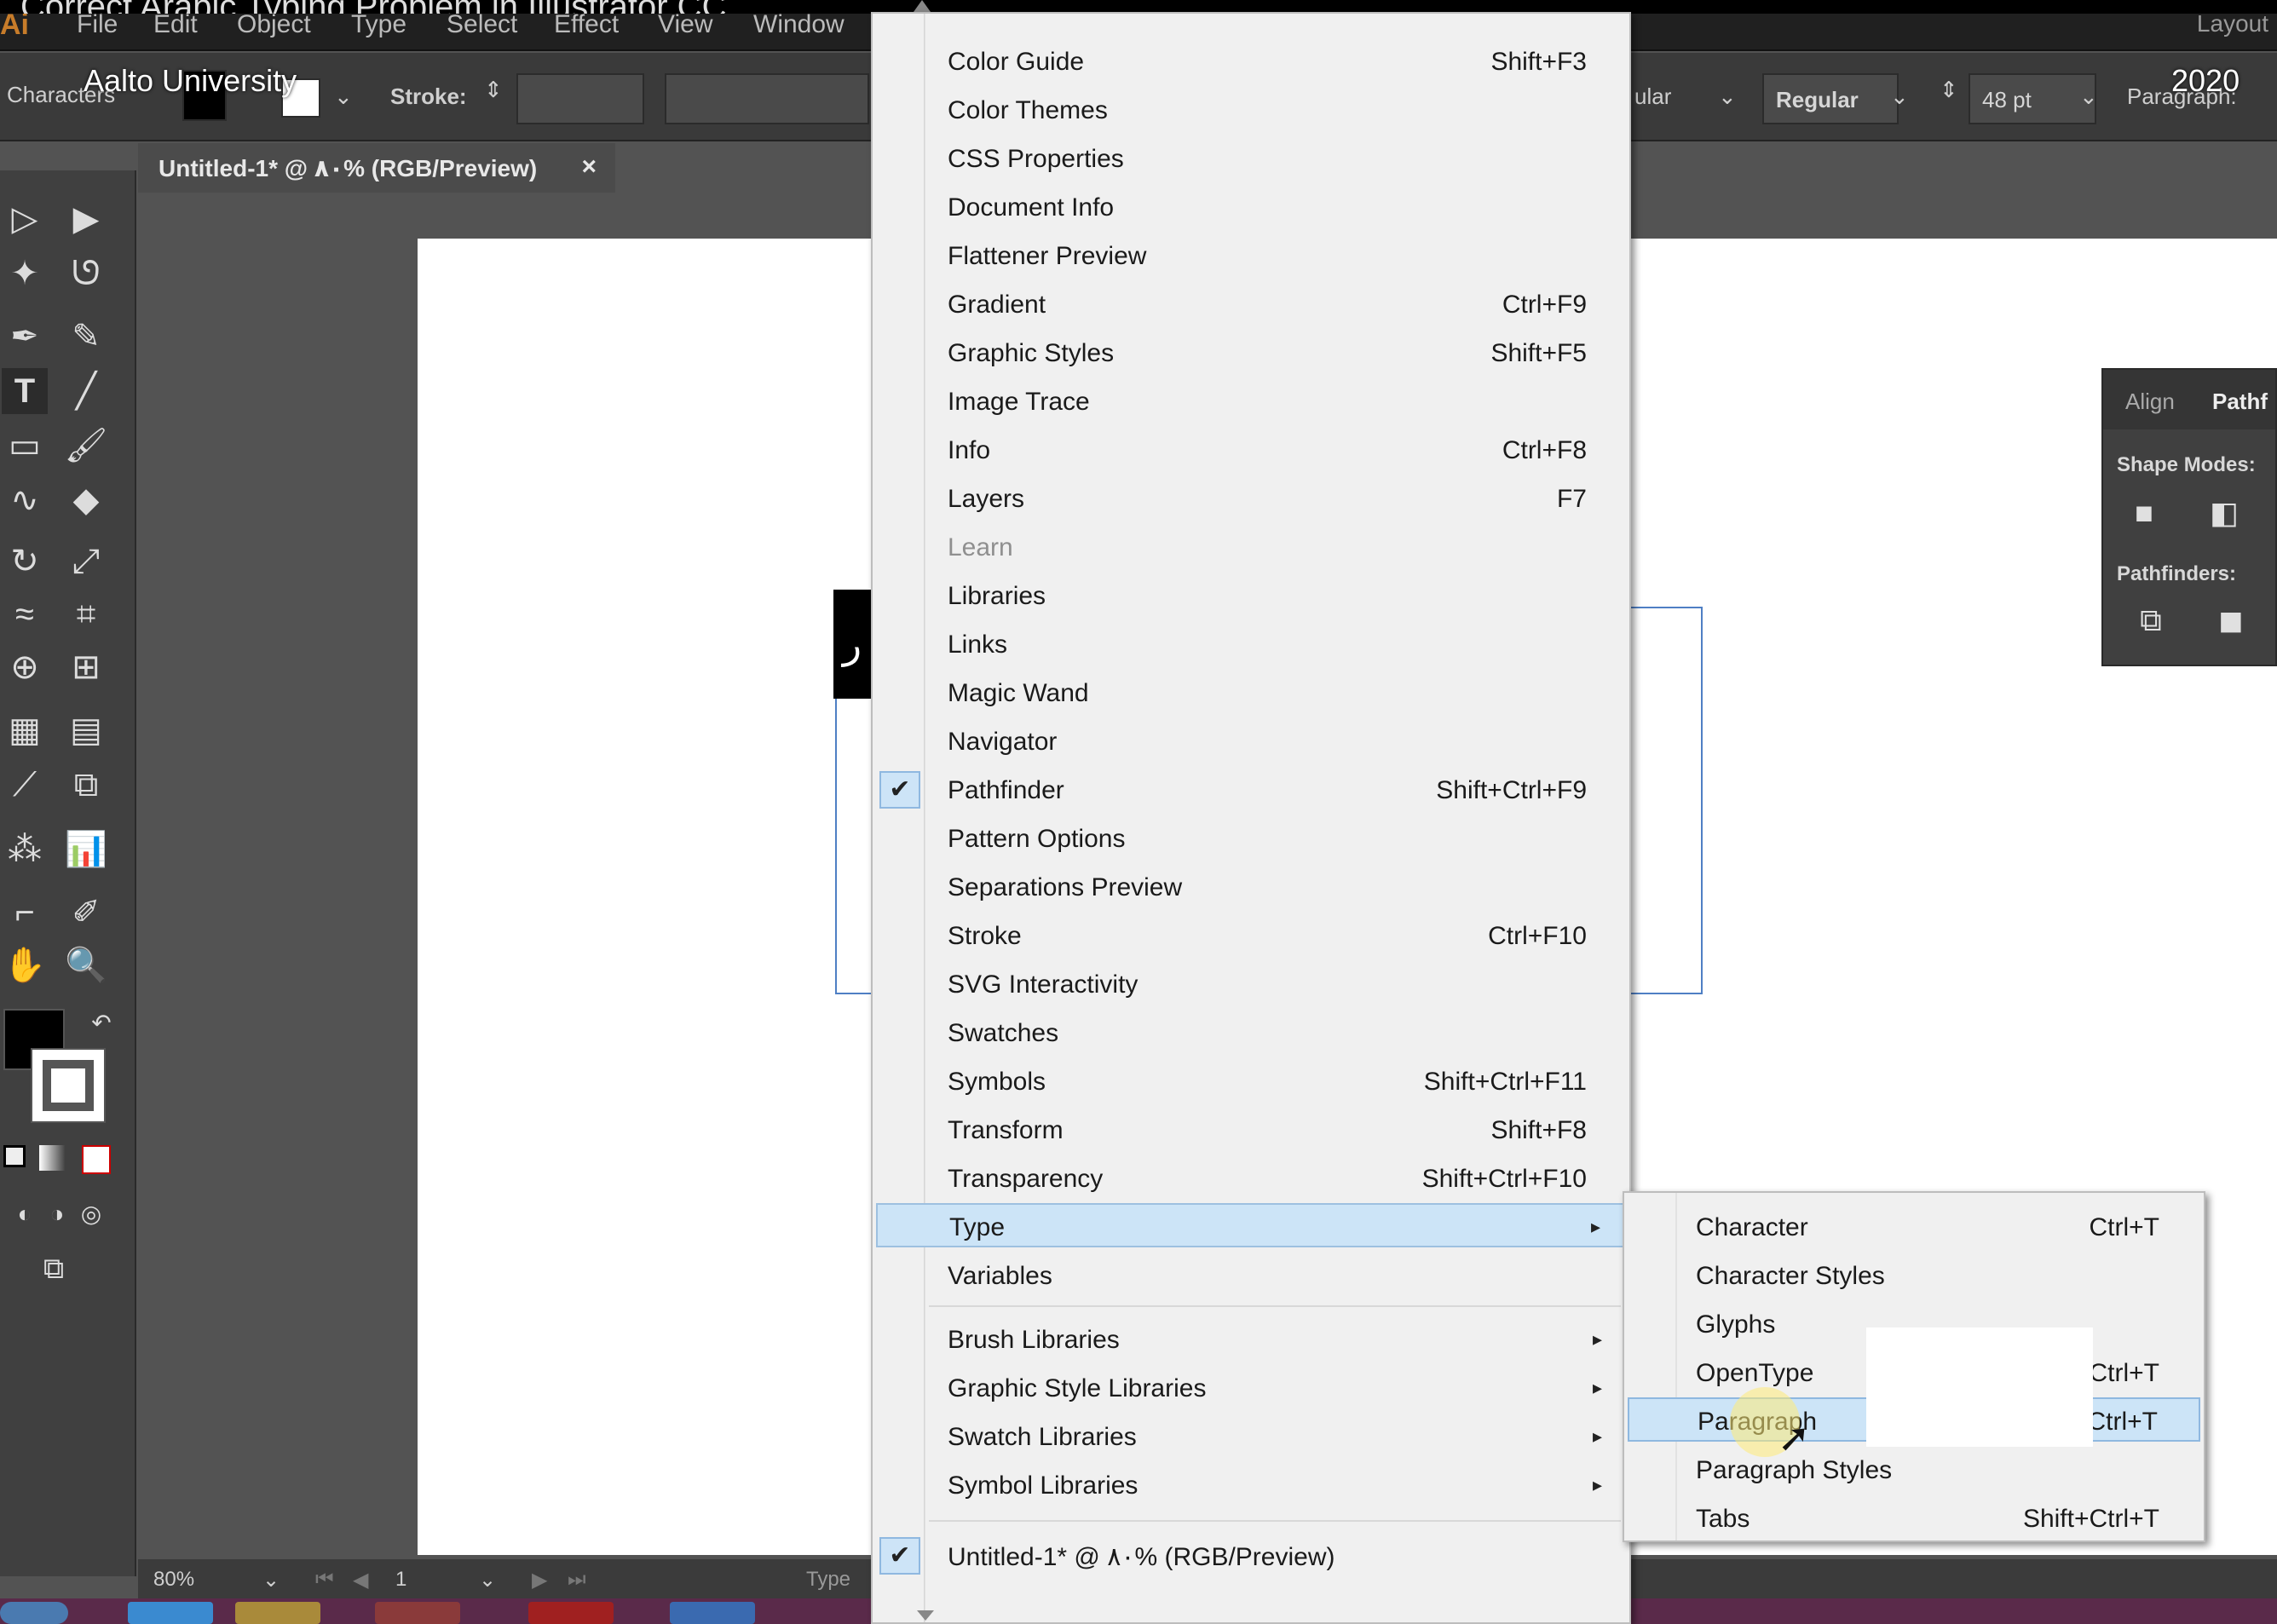 This screenshot has height=1624, width=2277. Describe the element at coordinates (68, 1085) in the screenshot. I see `stroke-color-swatch` at that location.